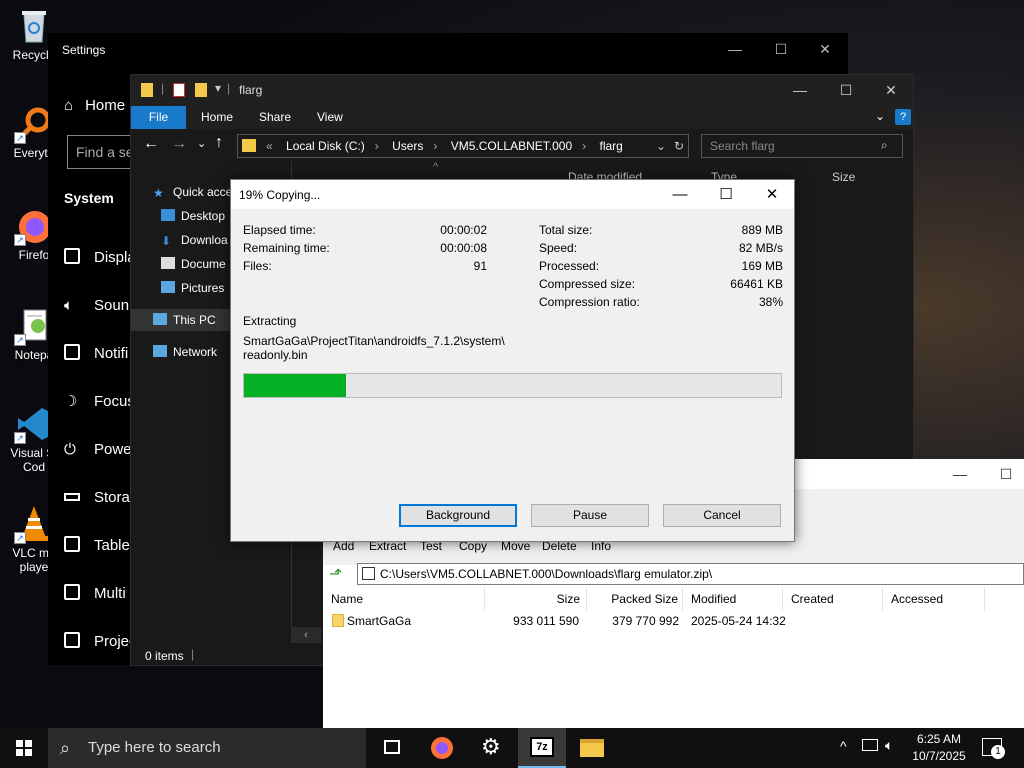  What do you see at coordinates (207, 748) in the screenshot?
I see `taskbar-search-box: ⌕ Type here to search` at bounding box center [207, 748].